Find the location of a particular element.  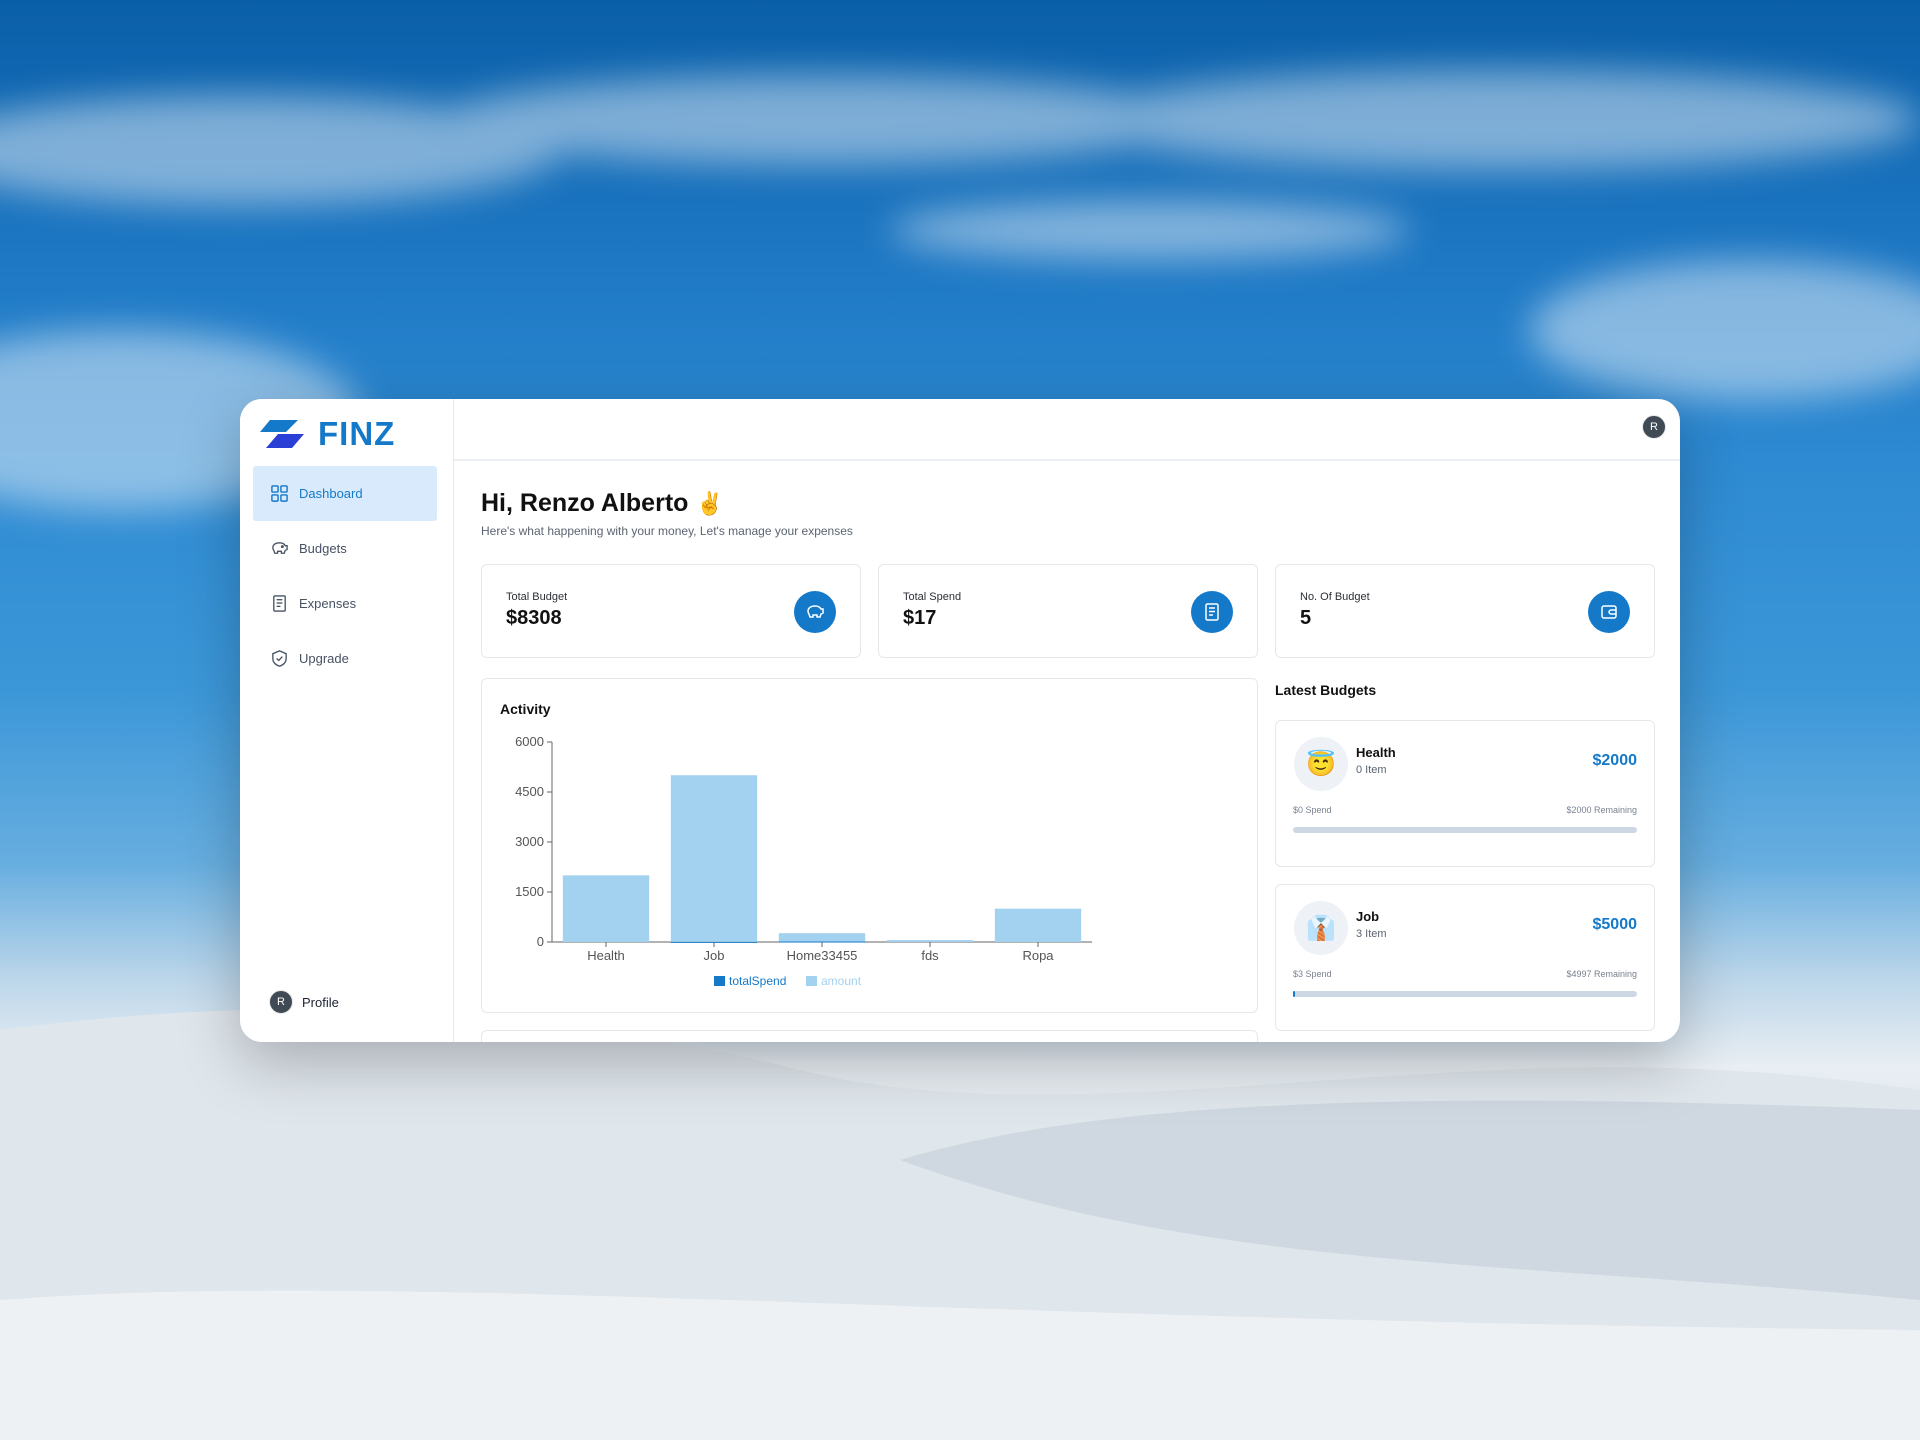

budget-amount: $2000 is located at coordinates (1615, 760).